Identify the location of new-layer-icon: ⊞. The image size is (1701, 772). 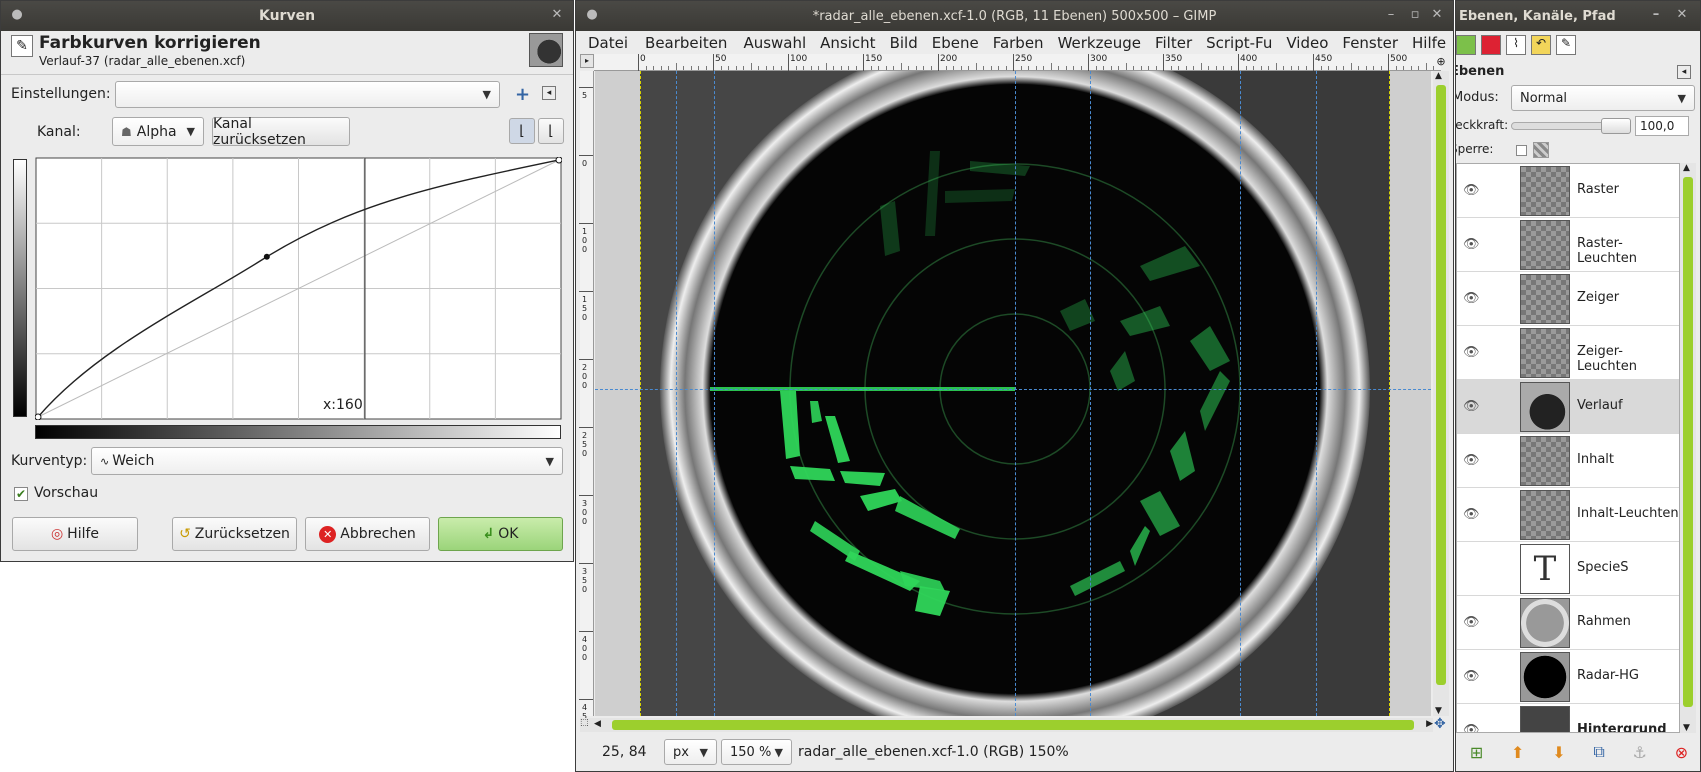
(1476, 752).